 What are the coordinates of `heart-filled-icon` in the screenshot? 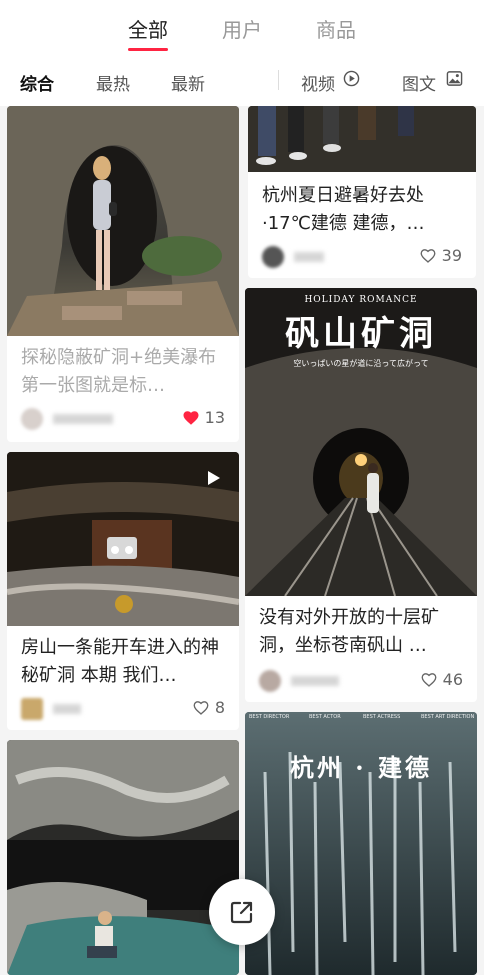 It's located at (191, 417).